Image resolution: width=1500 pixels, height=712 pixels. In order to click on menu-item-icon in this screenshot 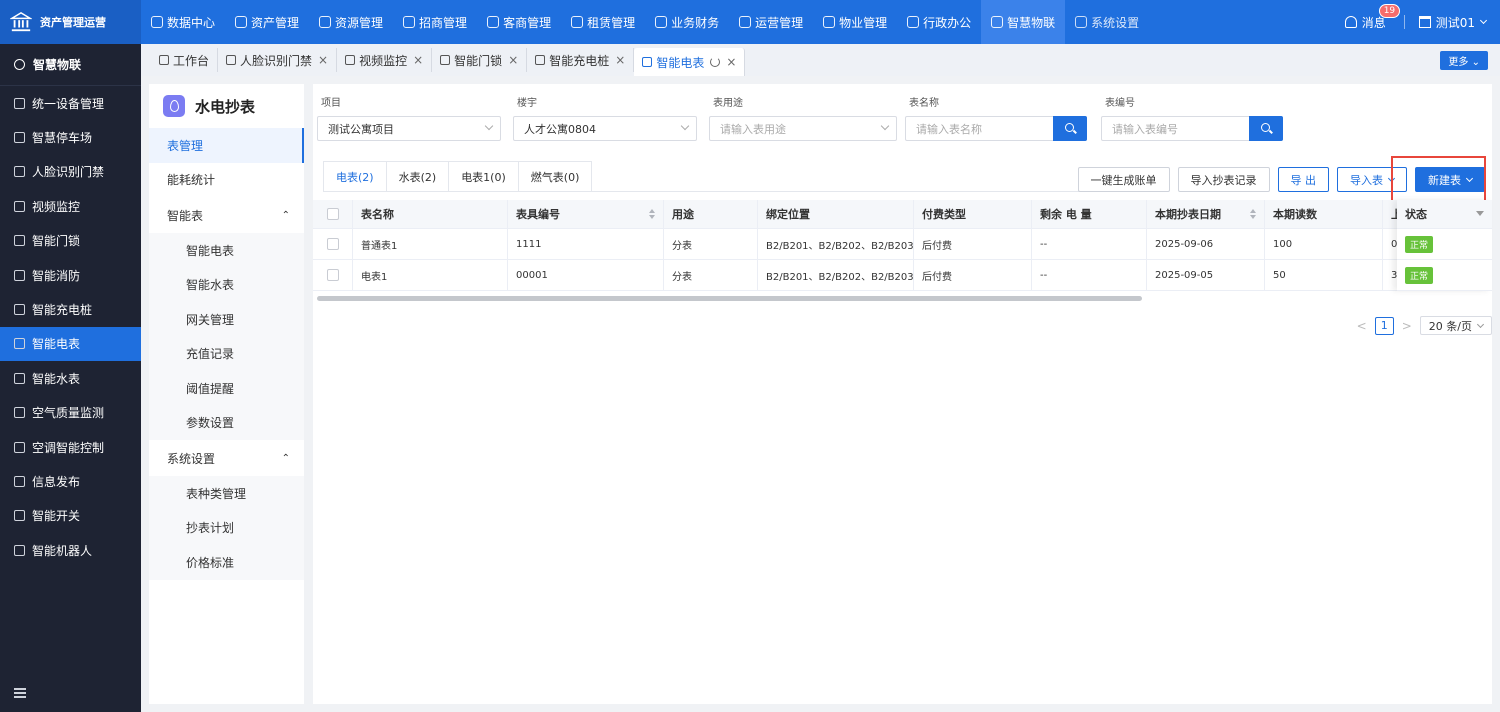, I will do `click(19, 378)`.